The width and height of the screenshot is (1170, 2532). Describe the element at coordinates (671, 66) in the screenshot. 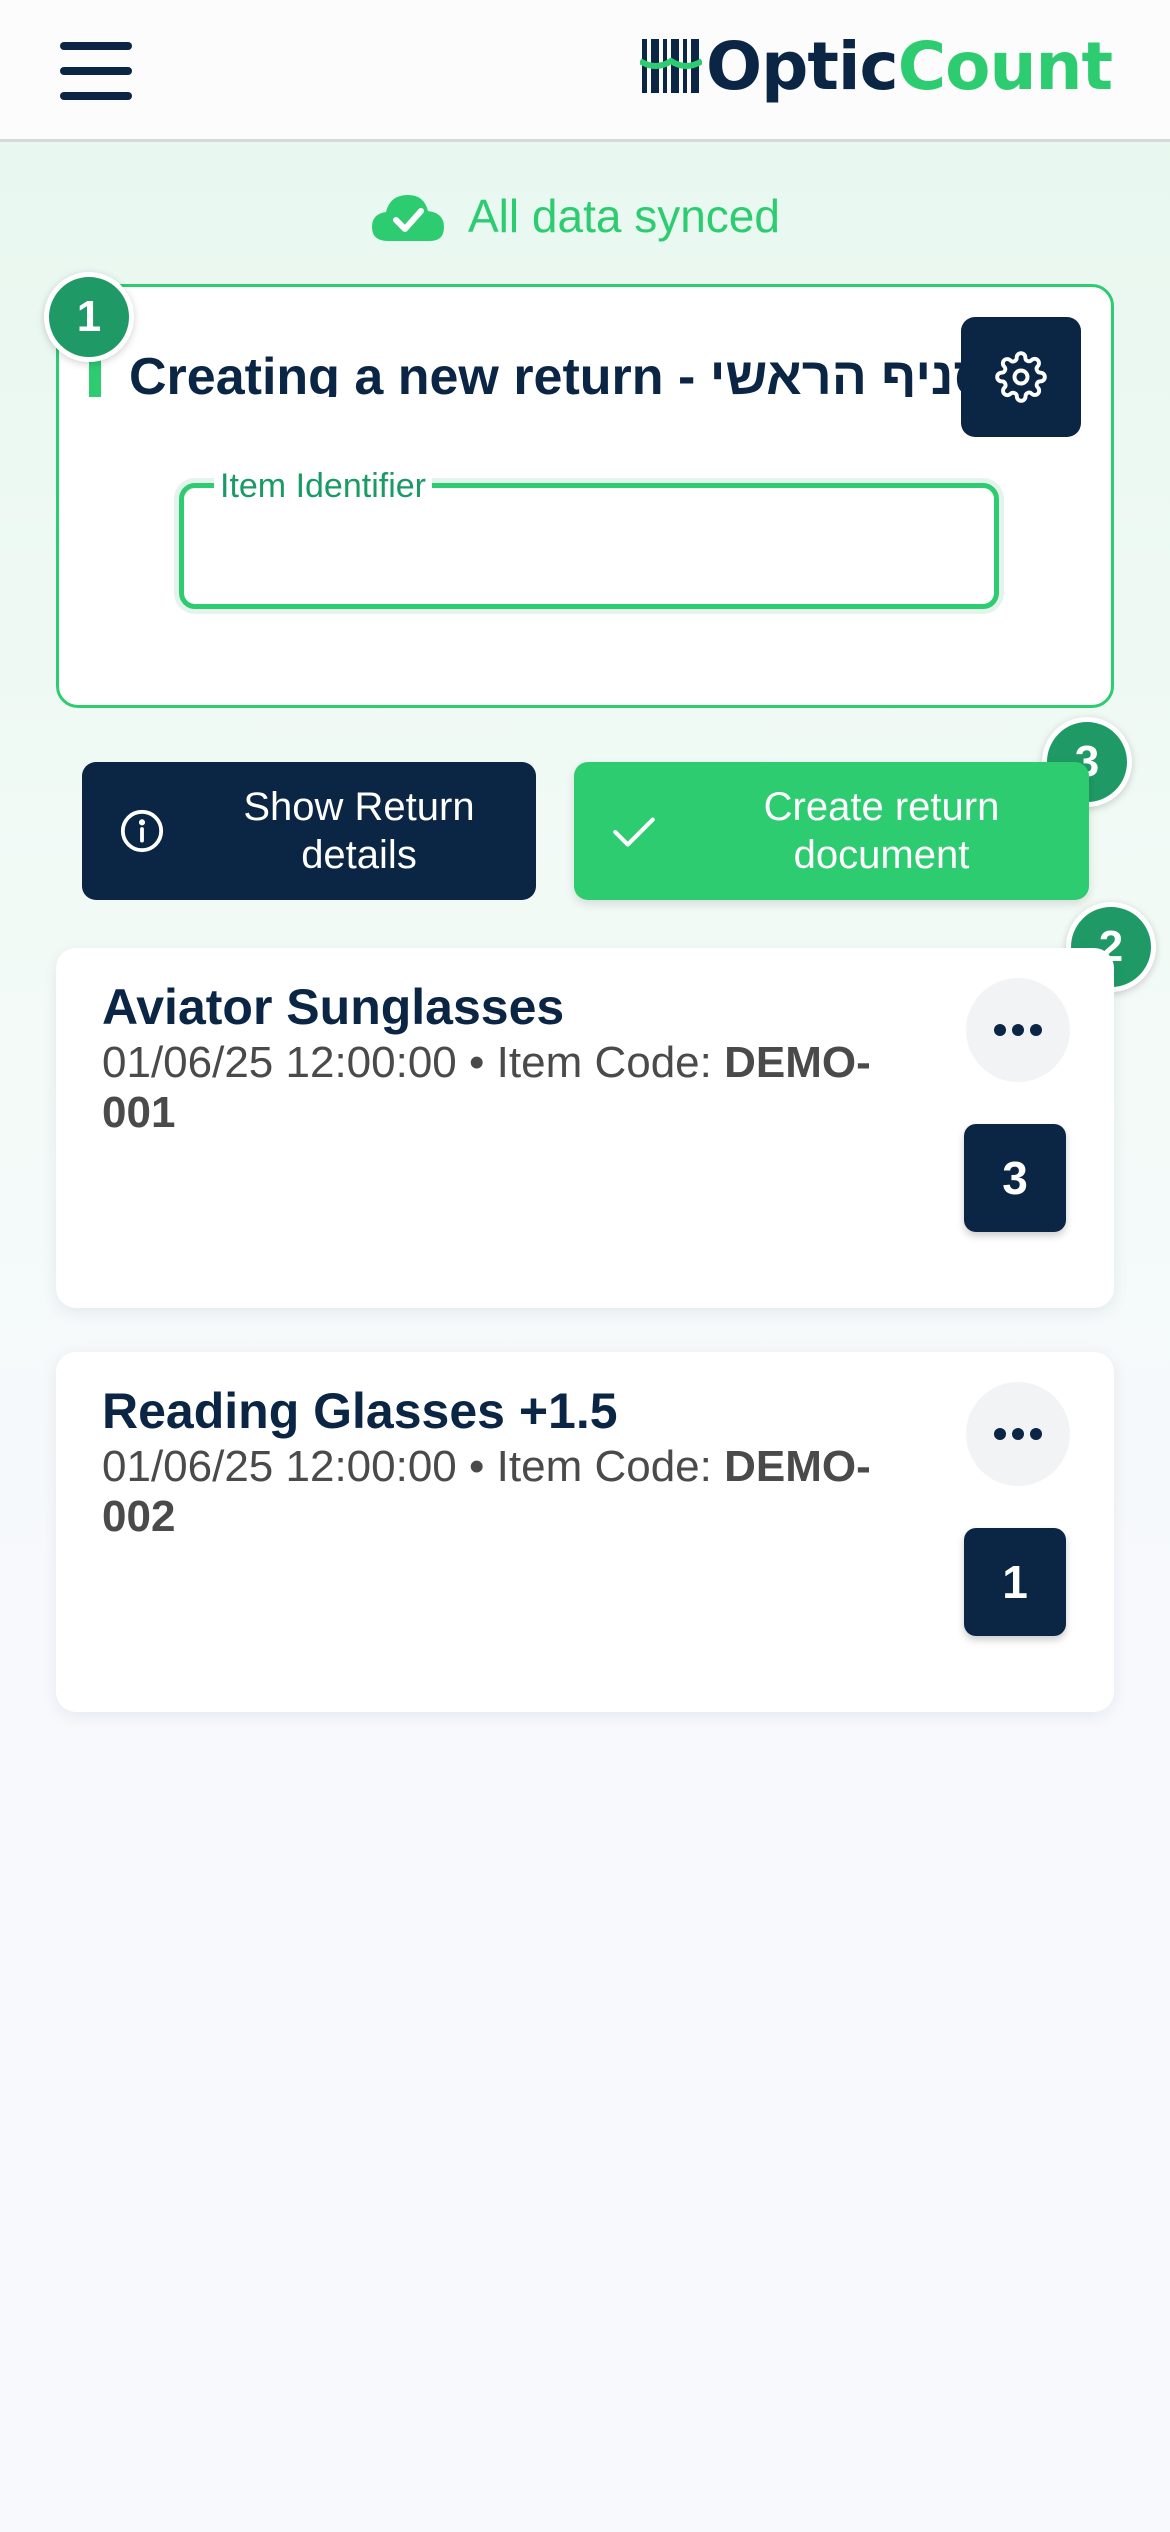

I see `barcode-glasses-icon` at that location.